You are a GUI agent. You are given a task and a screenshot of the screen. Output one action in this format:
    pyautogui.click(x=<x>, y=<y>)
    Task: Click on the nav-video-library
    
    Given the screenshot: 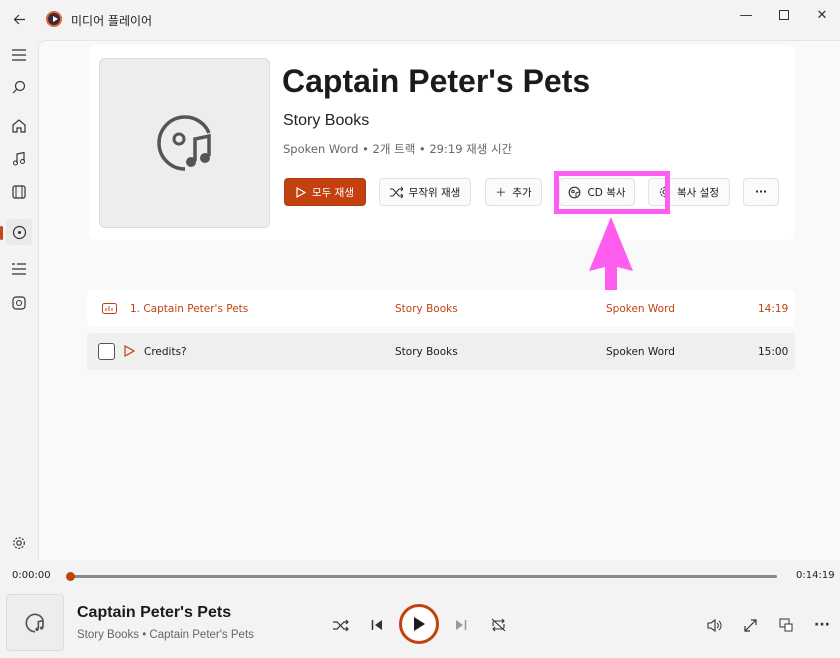 What is the action you would take?
    pyautogui.click(x=19, y=192)
    